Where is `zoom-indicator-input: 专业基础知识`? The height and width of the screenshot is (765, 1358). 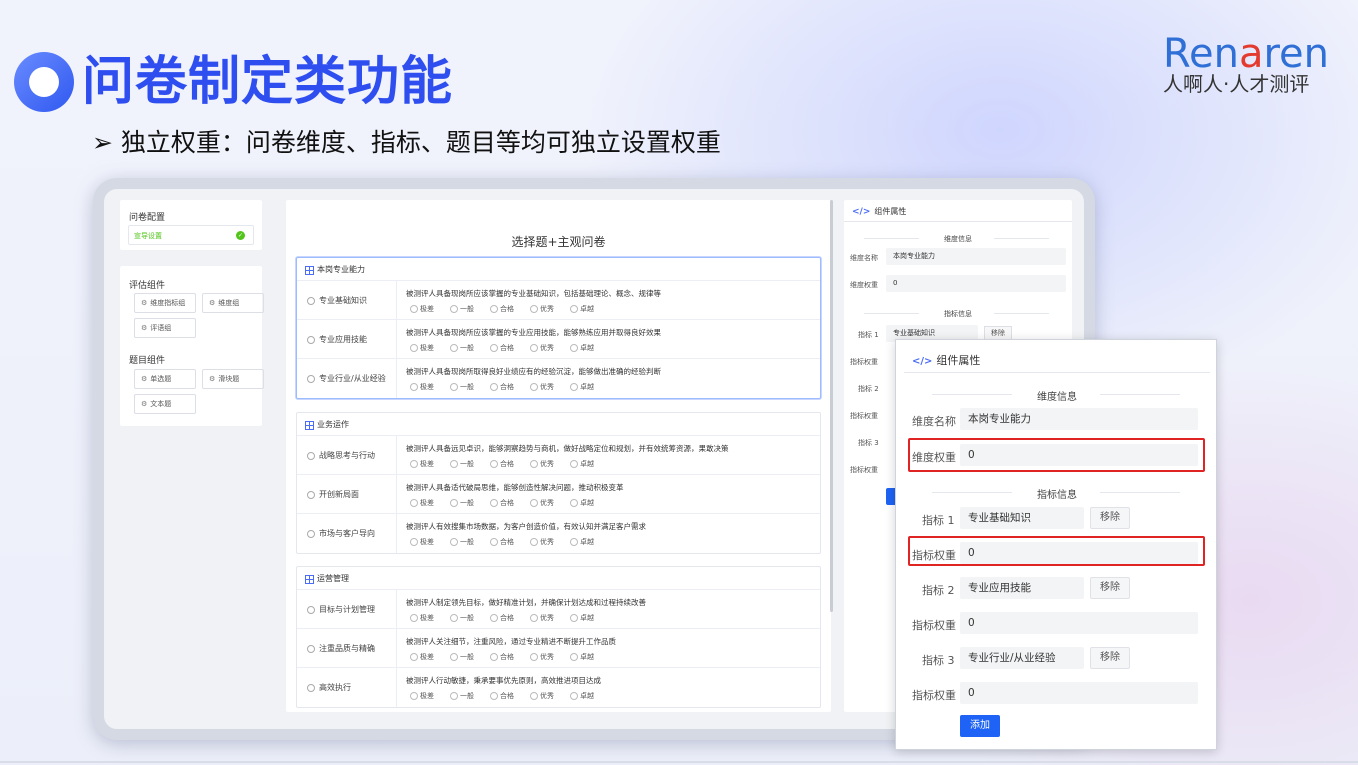 zoom-indicator-input: 专业基础知识 is located at coordinates (1022, 518).